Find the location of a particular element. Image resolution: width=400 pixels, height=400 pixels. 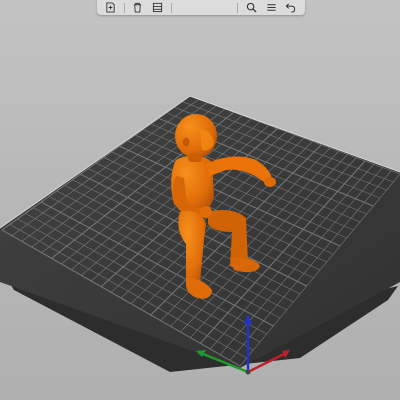

axis-origin is located at coordinates (248, 372).